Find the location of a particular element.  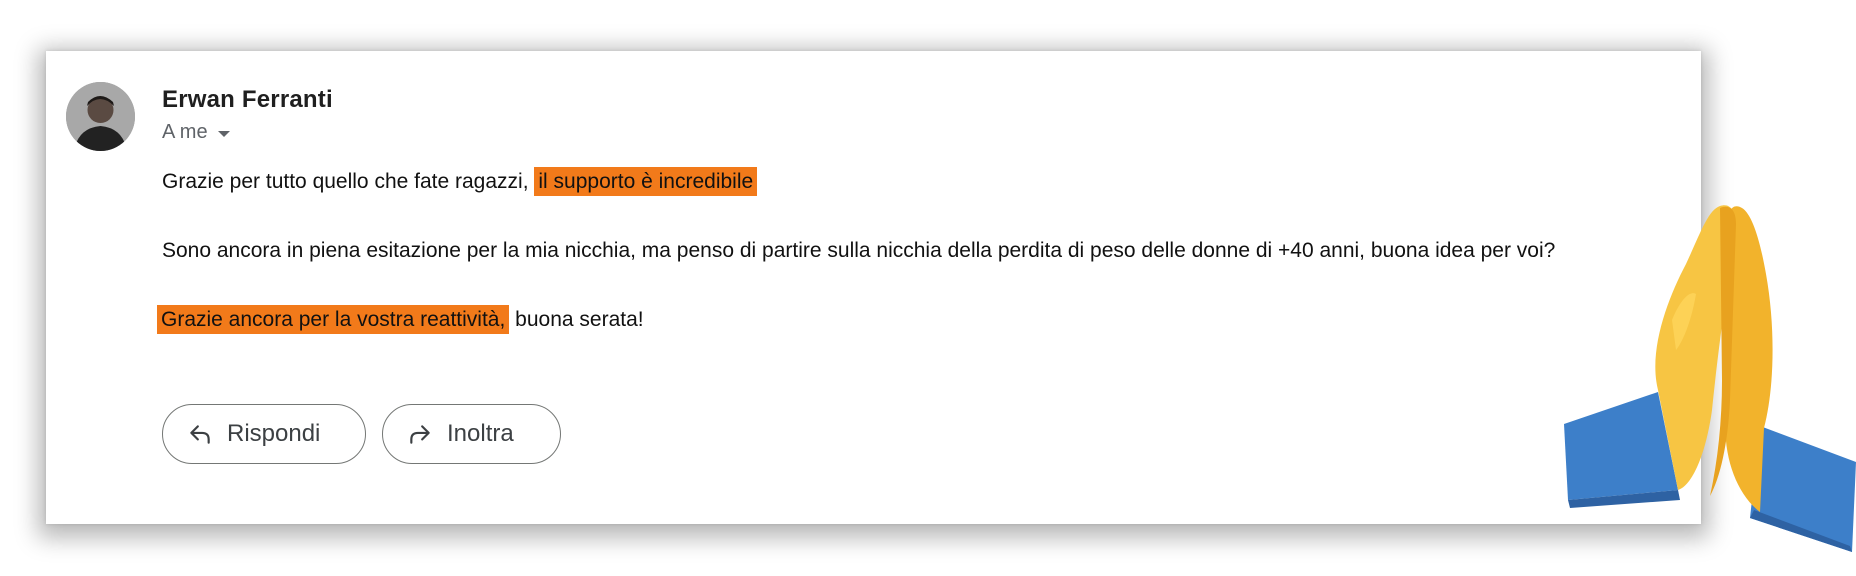

body-line-4-text: buona serata! is located at coordinates (579, 319).